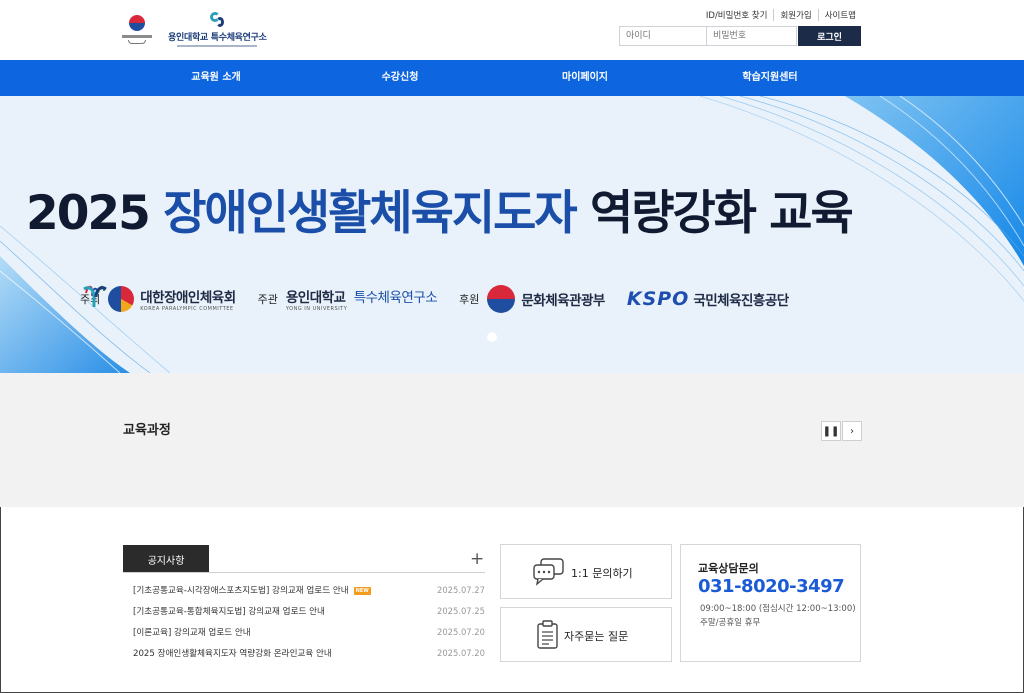  I want to click on org-kspo: KSPO 국민체육진흥공단, so click(708, 299).